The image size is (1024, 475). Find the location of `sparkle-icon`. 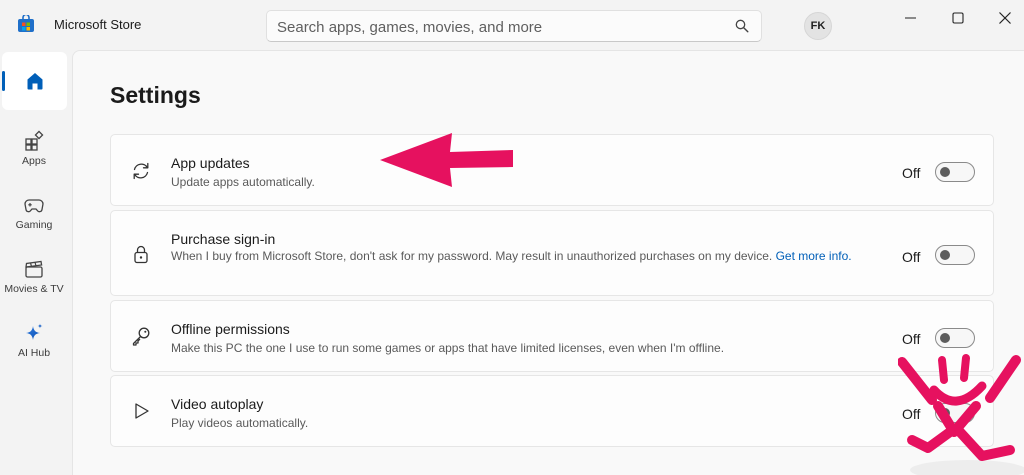

sparkle-icon is located at coordinates (34, 331).